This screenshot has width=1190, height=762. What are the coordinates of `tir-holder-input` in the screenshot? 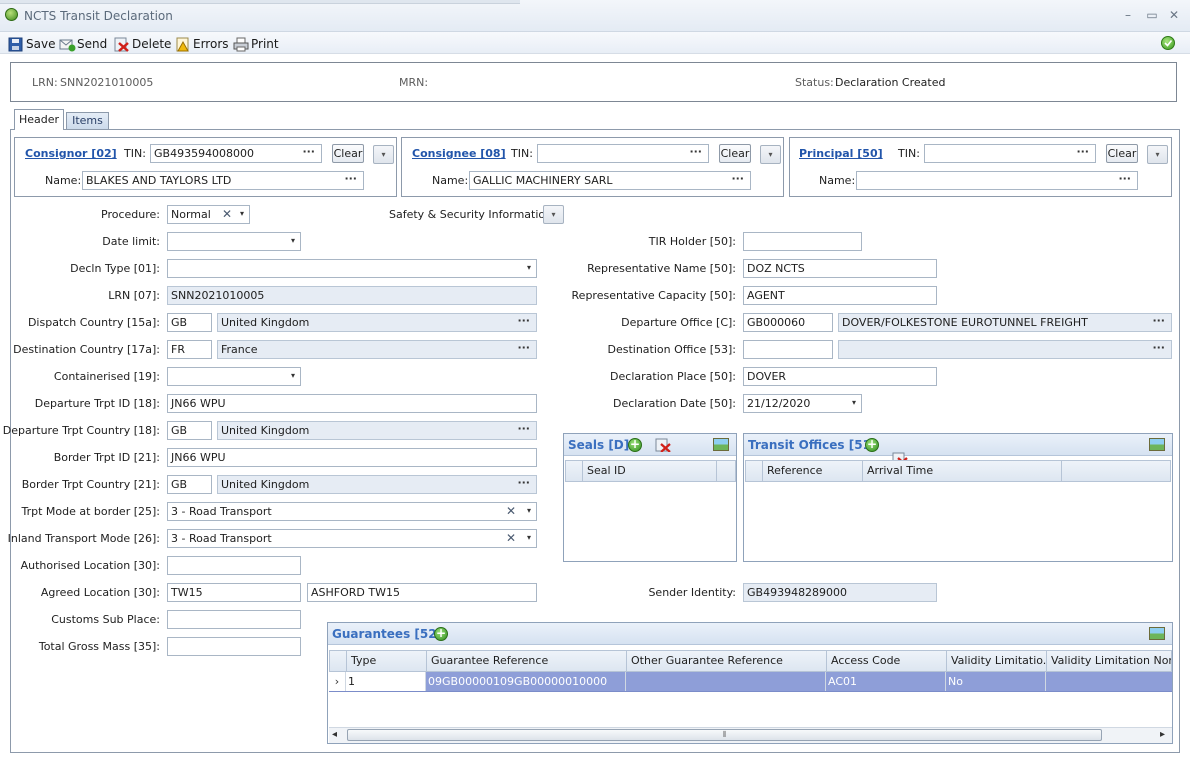 It's located at (802, 241).